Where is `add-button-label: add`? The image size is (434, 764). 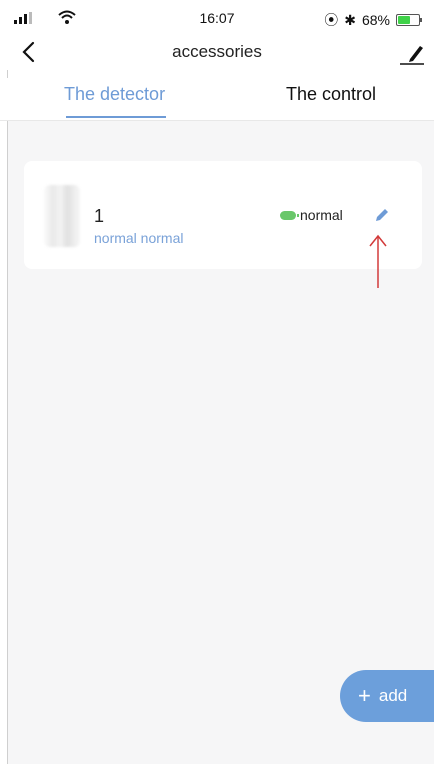
add-button-label: add is located at coordinates (393, 695).